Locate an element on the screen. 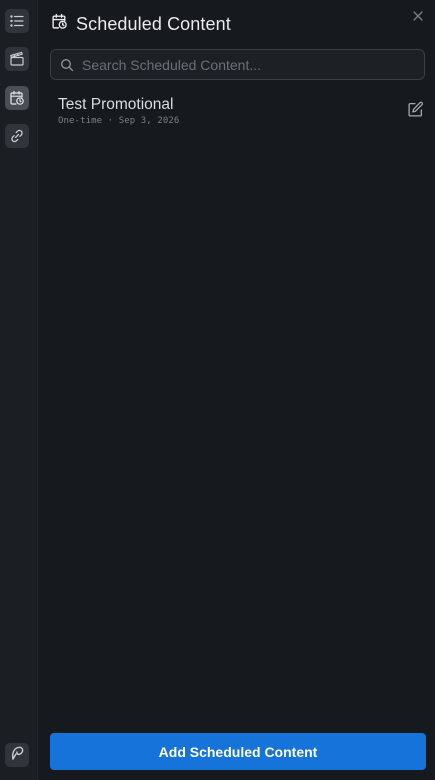 Image resolution: width=435 pixels, height=780 pixels. close-icon is located at coordinates (418, 17).